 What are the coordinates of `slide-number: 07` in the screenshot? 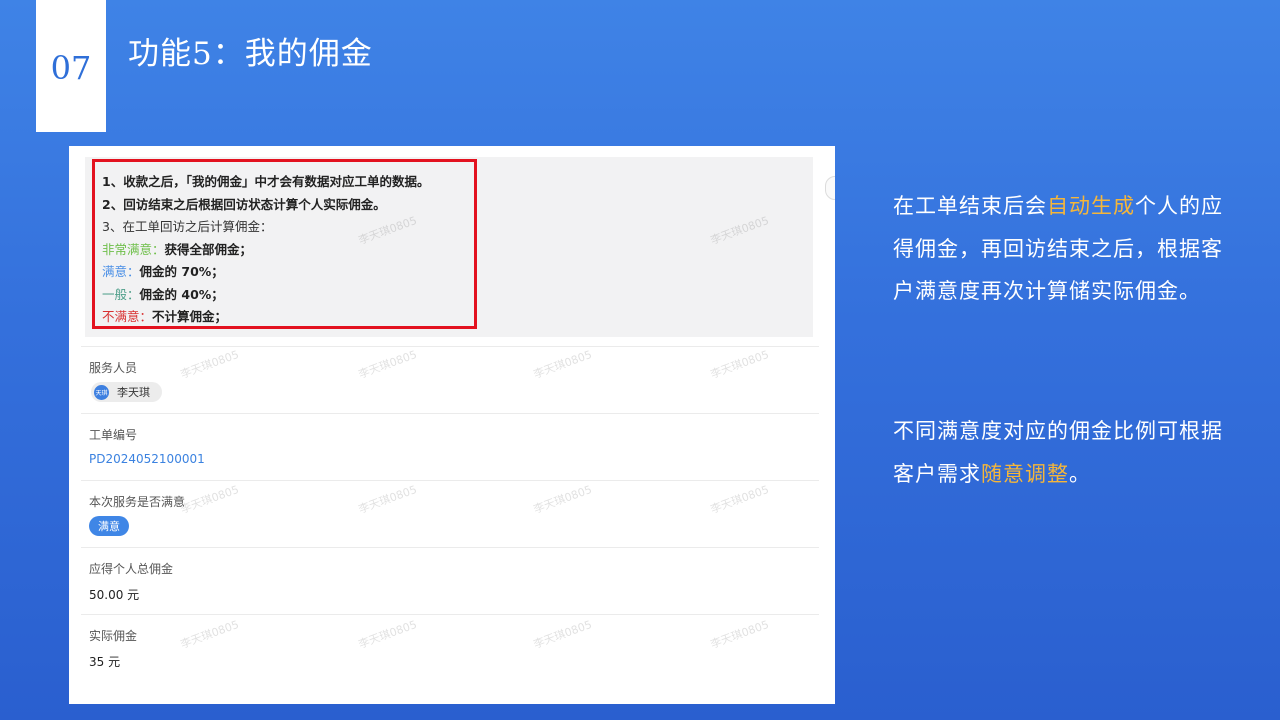 It's located at (71, 68).